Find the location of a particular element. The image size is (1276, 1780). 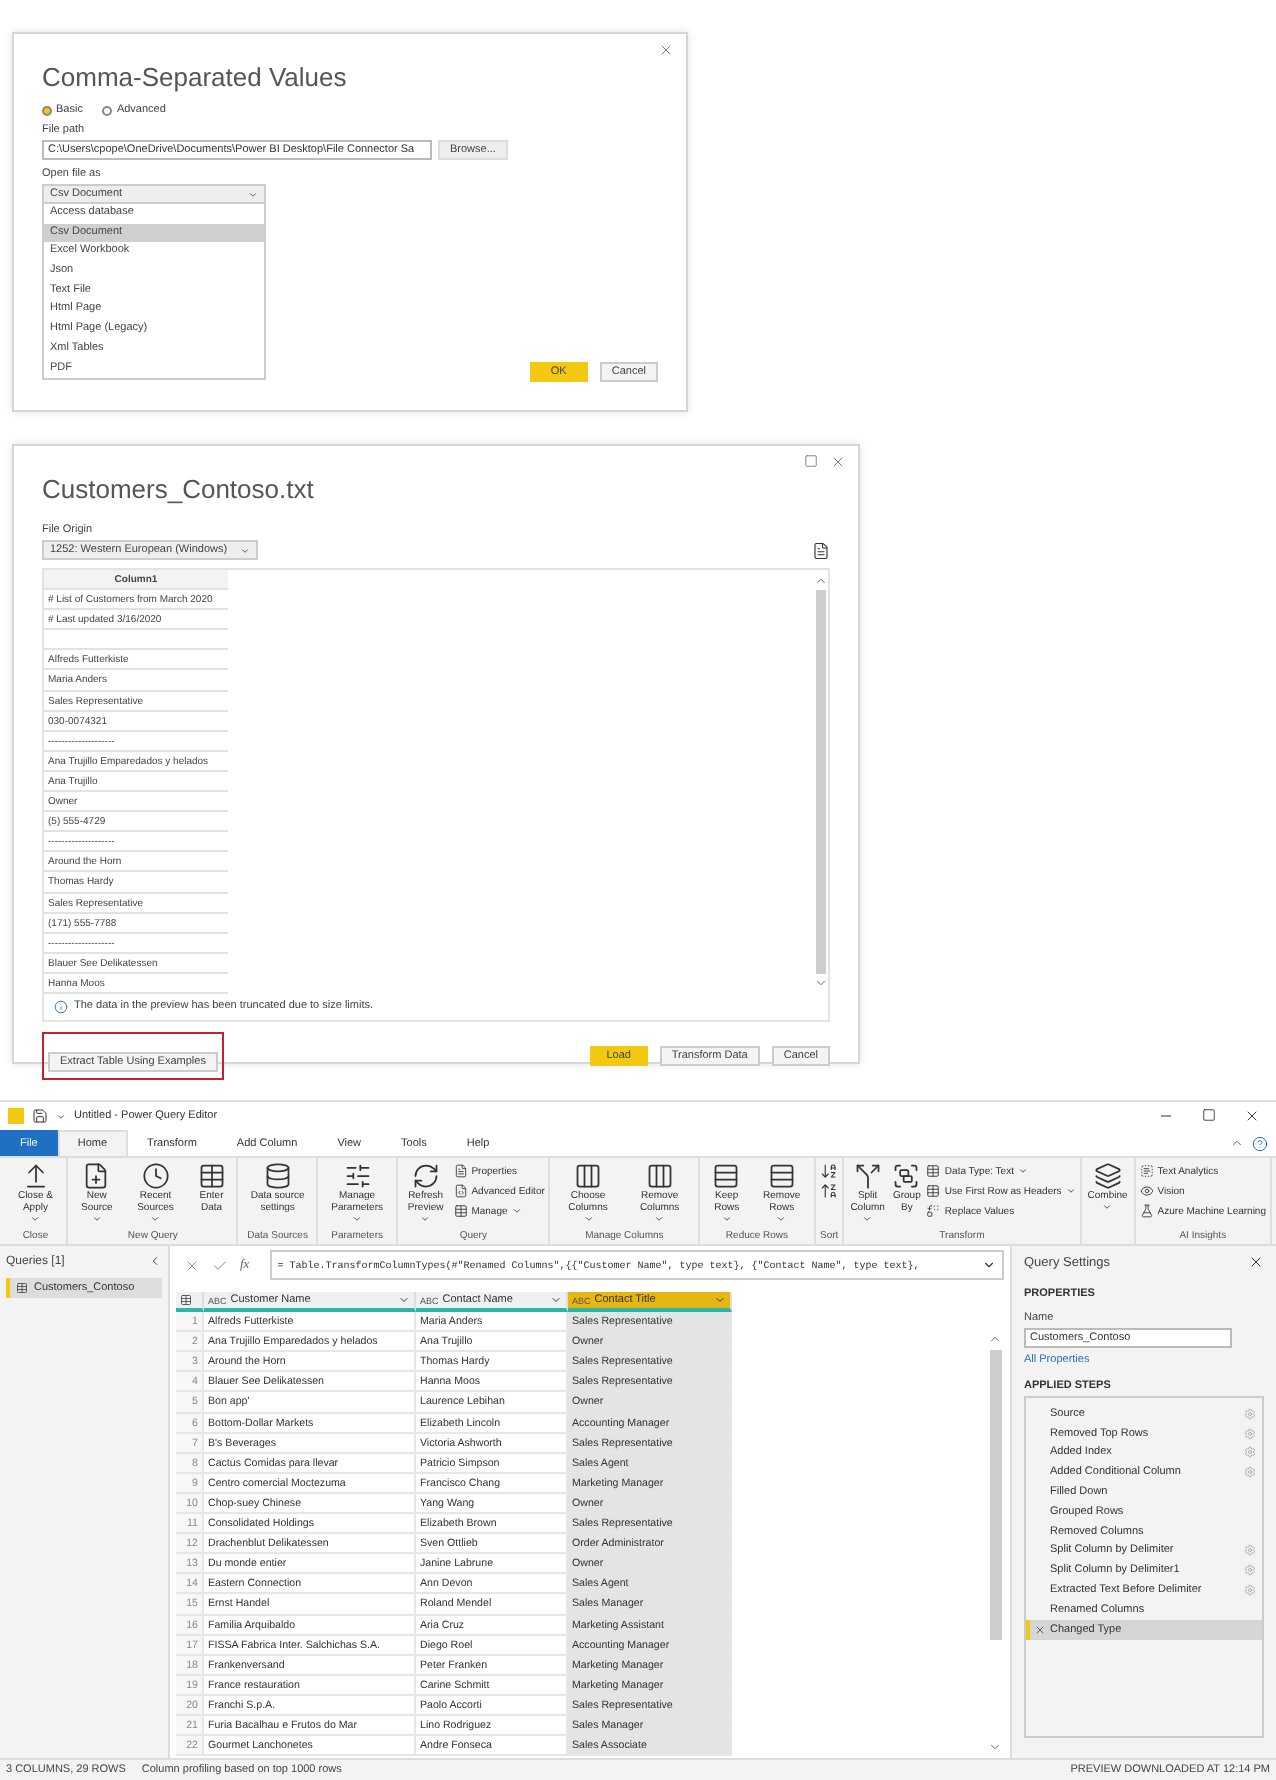

app-logo-icon is located at coordinates (16, 1116).